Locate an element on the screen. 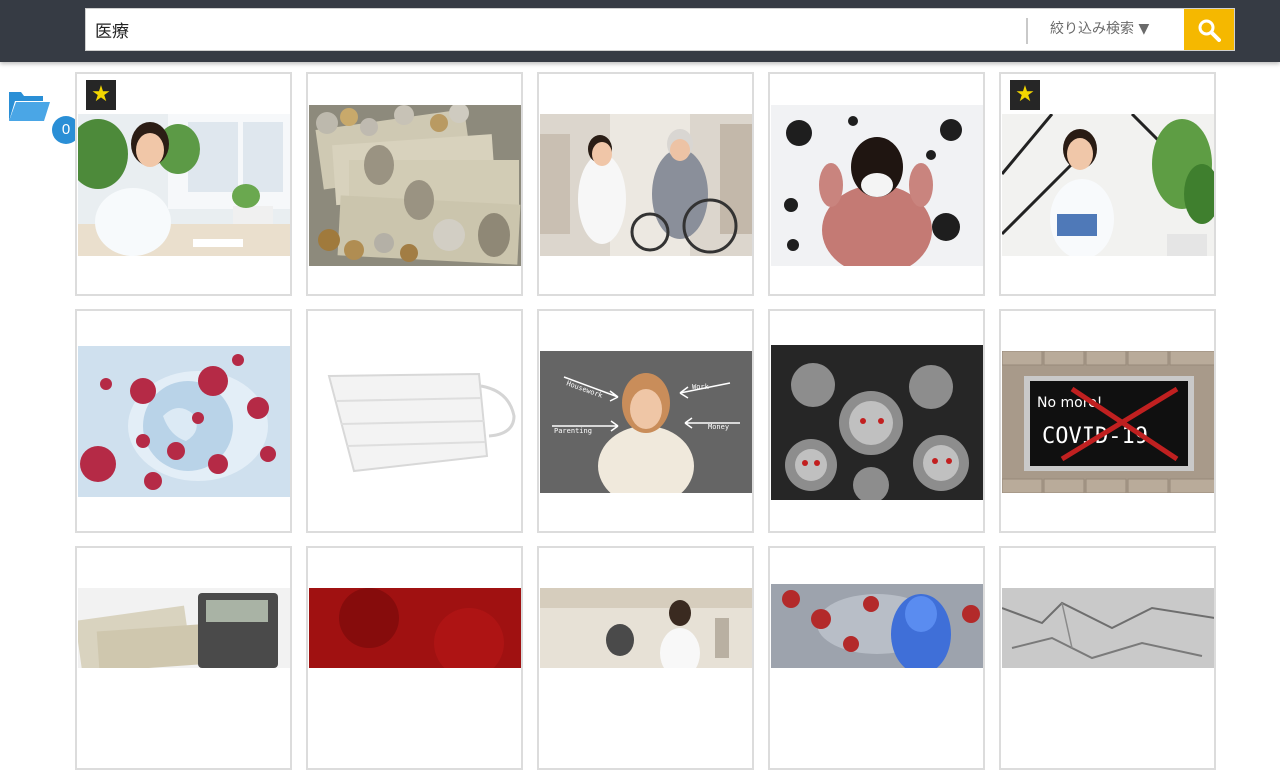 The image size is (1280, 770). image-card: Housework Work Parenting Money is located at coordinates (645, 421).